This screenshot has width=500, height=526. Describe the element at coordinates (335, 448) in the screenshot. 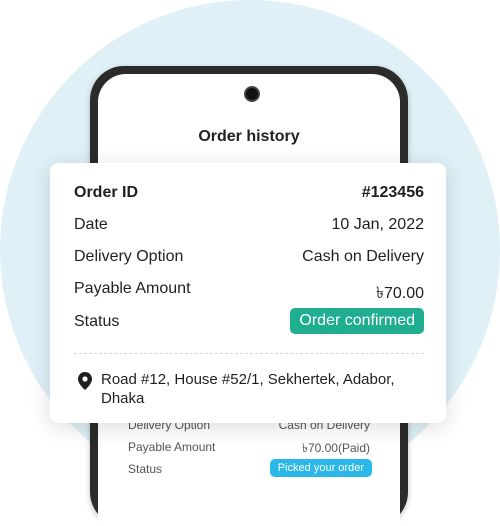

I see `payable-amount-value: ৳70.00(Paid)` at that location.